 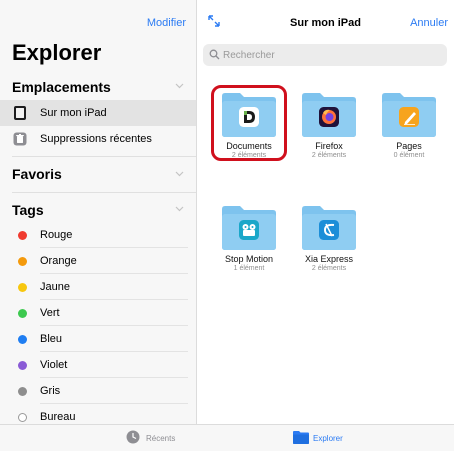 What do you see at coordinates (58, 261) in the screenshot?
I see `tag-label: Orange` at bounding box center [58, 261].